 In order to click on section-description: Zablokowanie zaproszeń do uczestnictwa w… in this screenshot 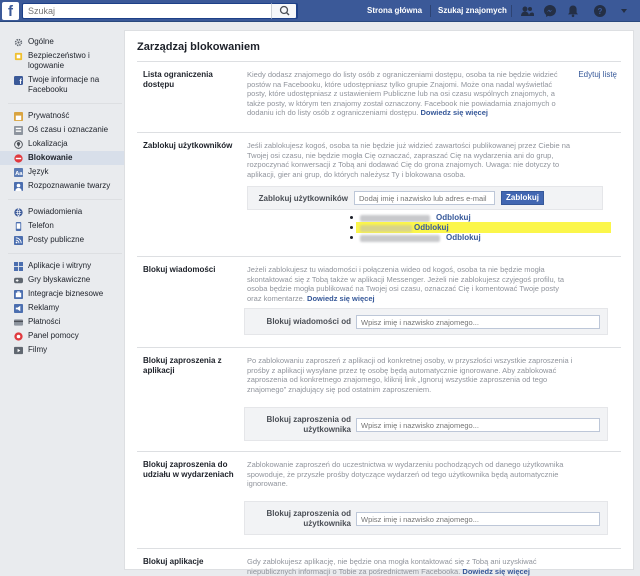, I will do `click(405, 474)`.